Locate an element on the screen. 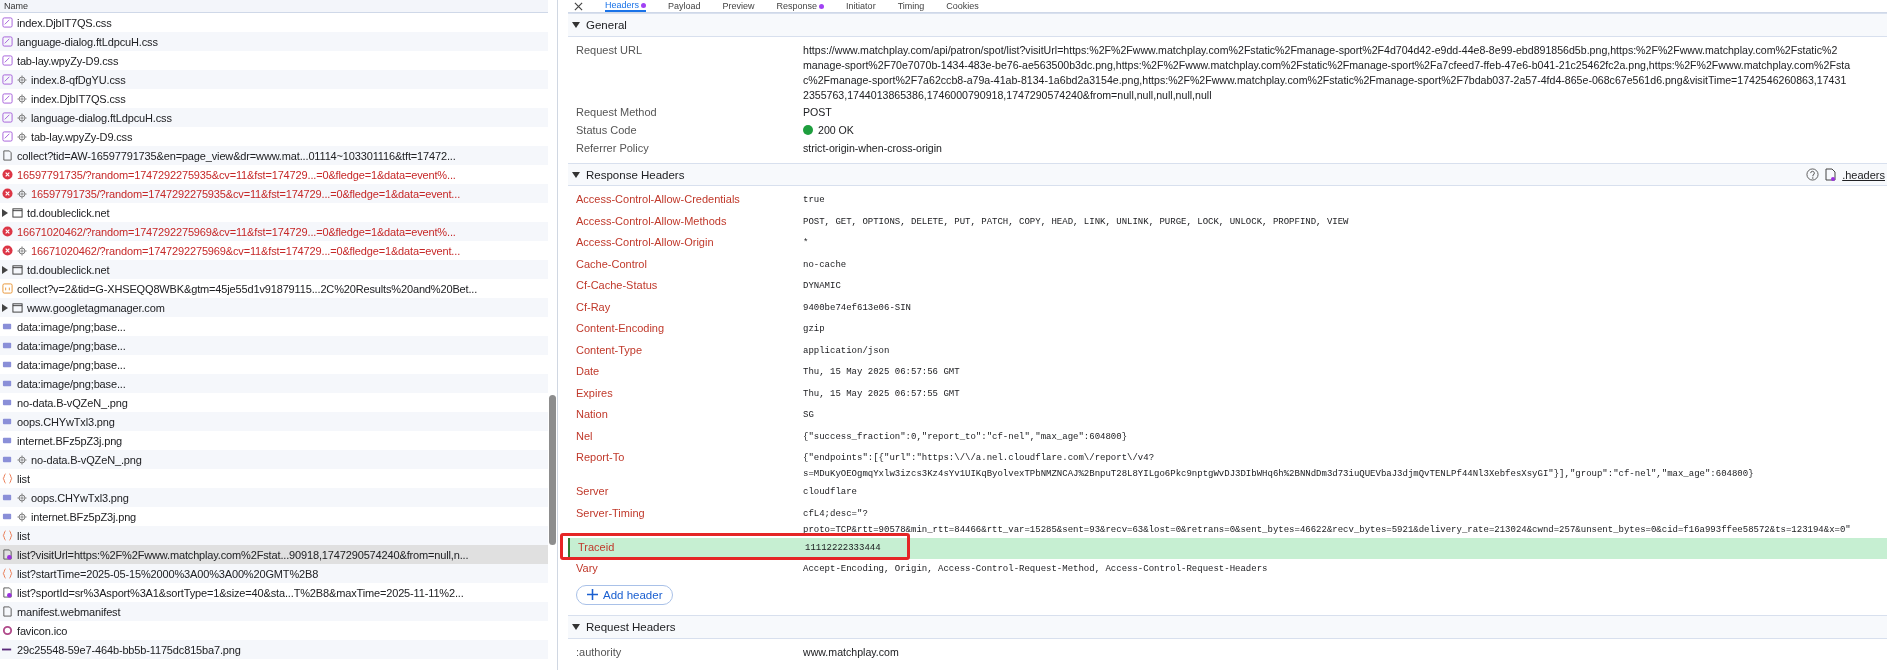  header-value: gzip is located at coordinates (814, 330).